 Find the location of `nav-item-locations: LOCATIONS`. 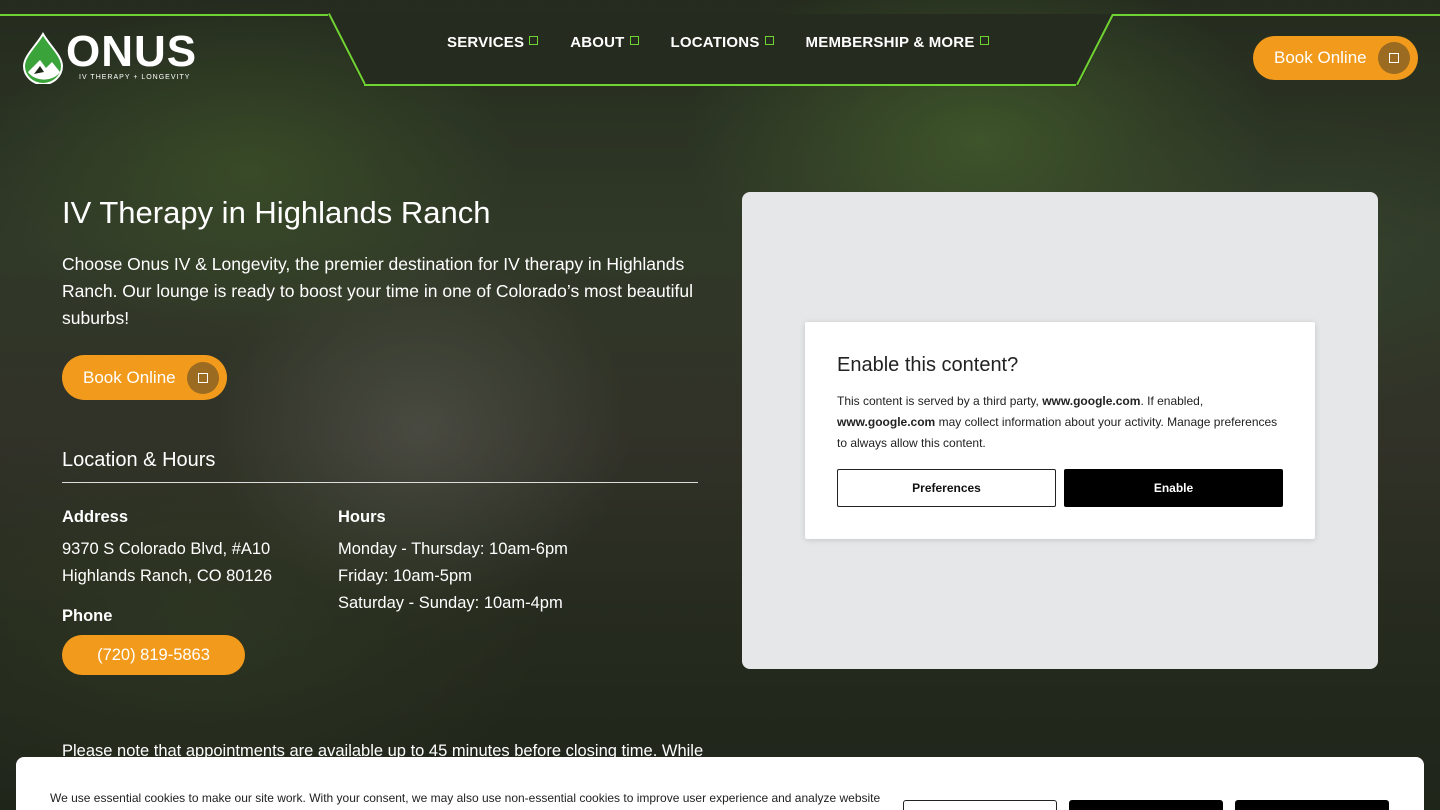

nav-item-locations: LOCATIONS is located at coordinates (722, 42).